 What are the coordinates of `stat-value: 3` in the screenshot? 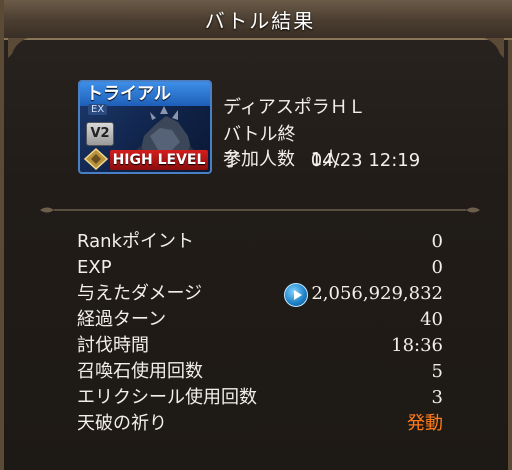 It's located at (437, 397).